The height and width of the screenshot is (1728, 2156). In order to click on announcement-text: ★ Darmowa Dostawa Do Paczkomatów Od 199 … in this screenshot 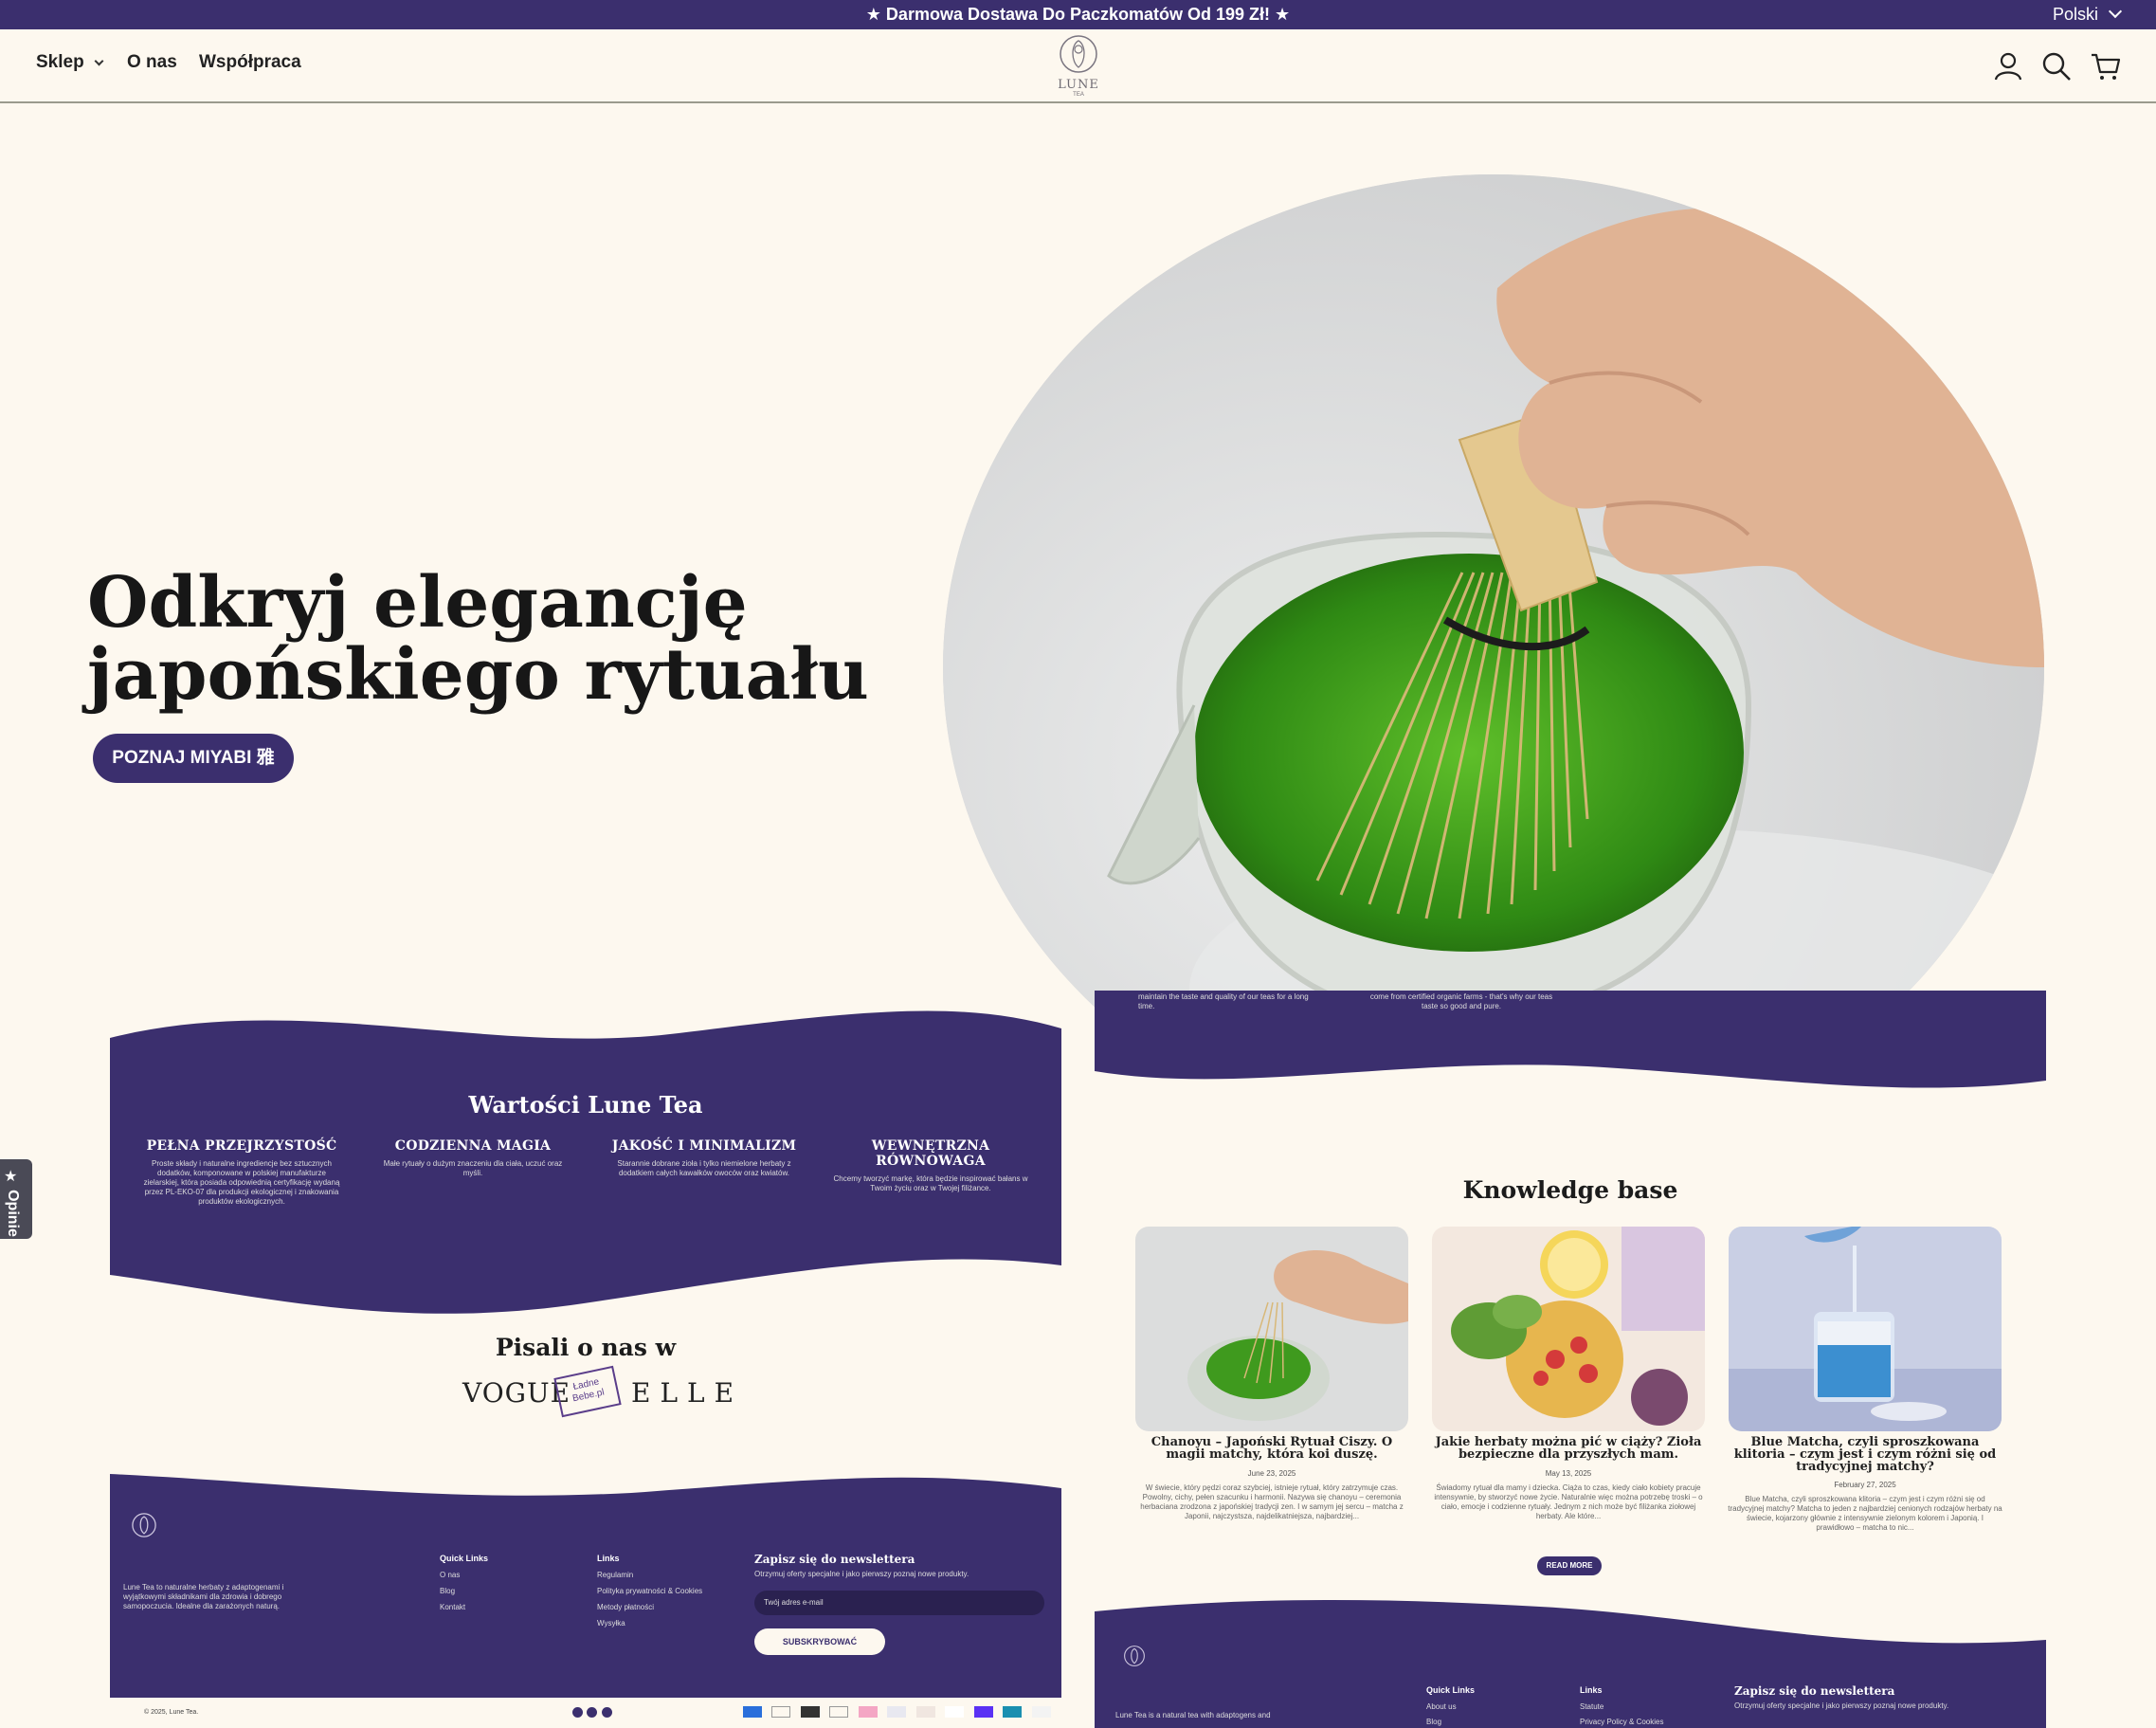, I will do `click(1078, 14)`.